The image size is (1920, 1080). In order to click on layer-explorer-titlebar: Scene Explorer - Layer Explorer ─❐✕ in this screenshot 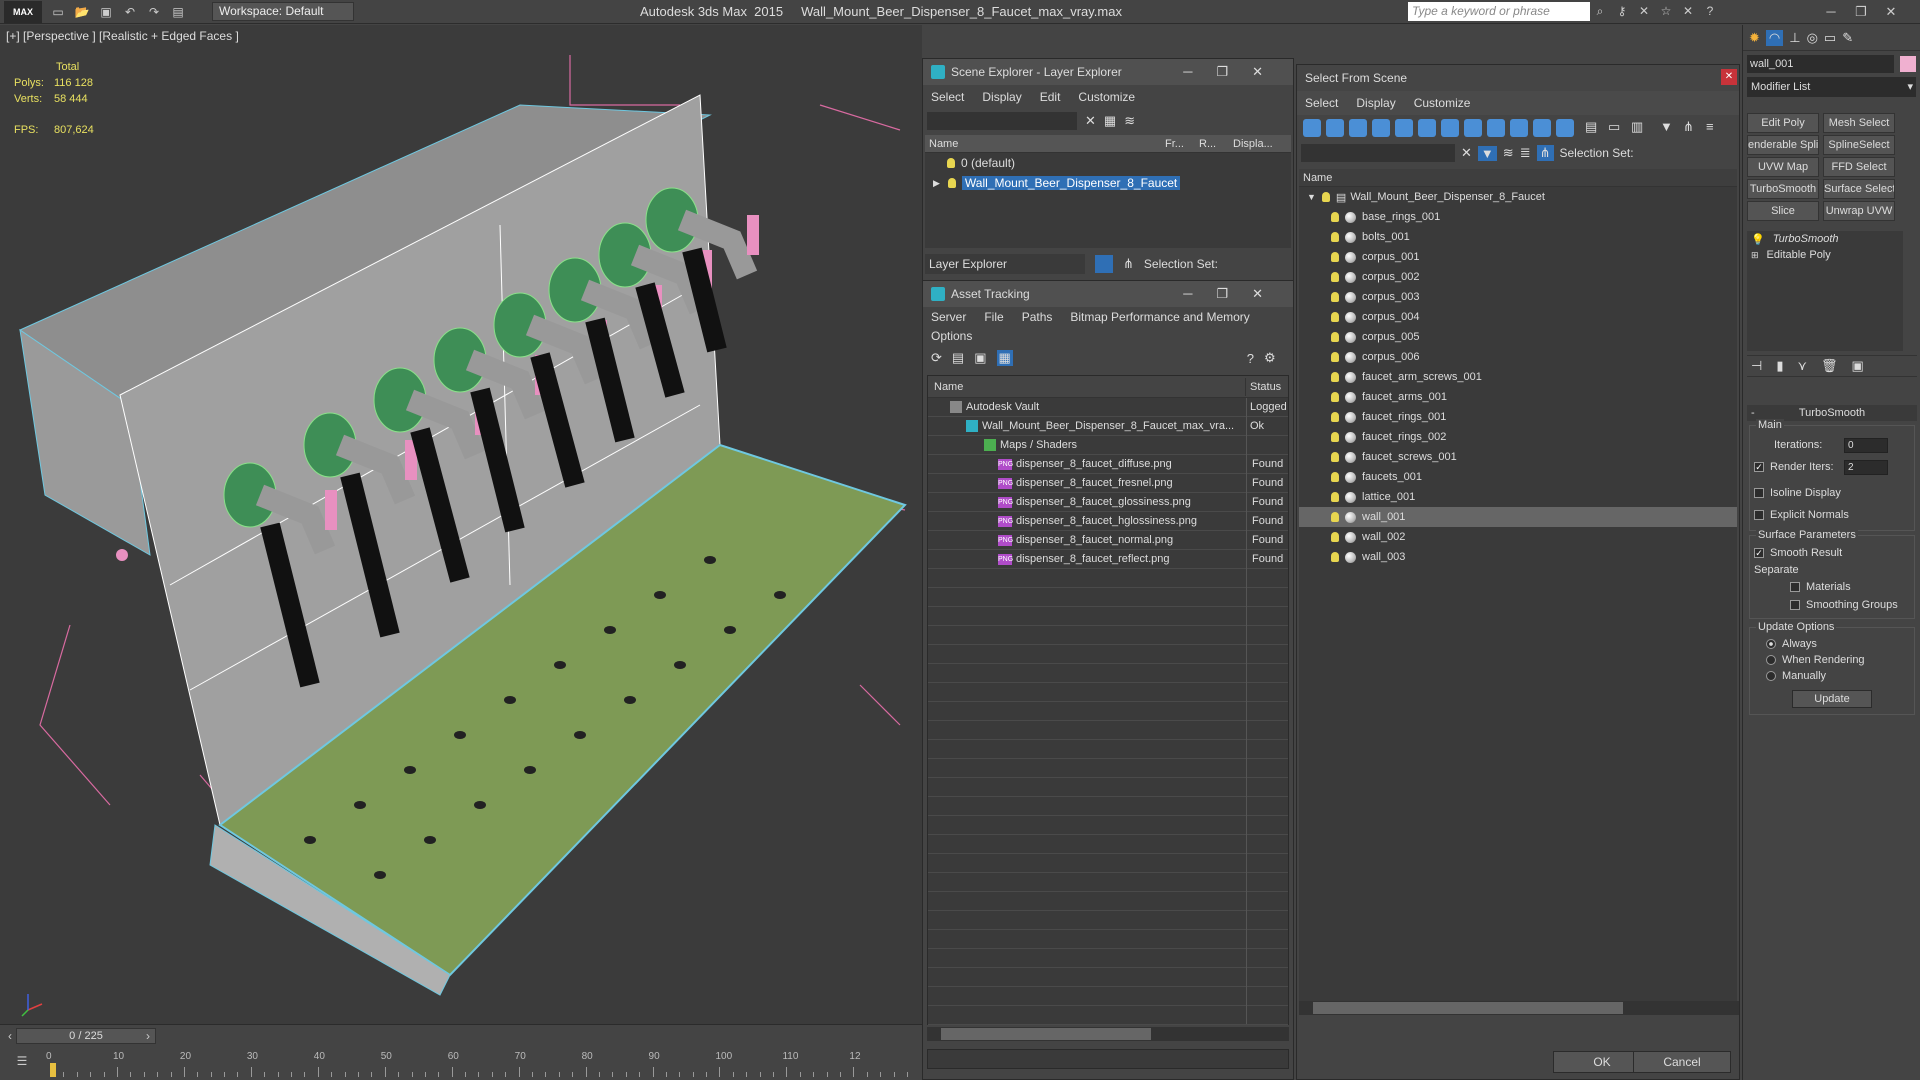, I will do `click(1108, 72)`.